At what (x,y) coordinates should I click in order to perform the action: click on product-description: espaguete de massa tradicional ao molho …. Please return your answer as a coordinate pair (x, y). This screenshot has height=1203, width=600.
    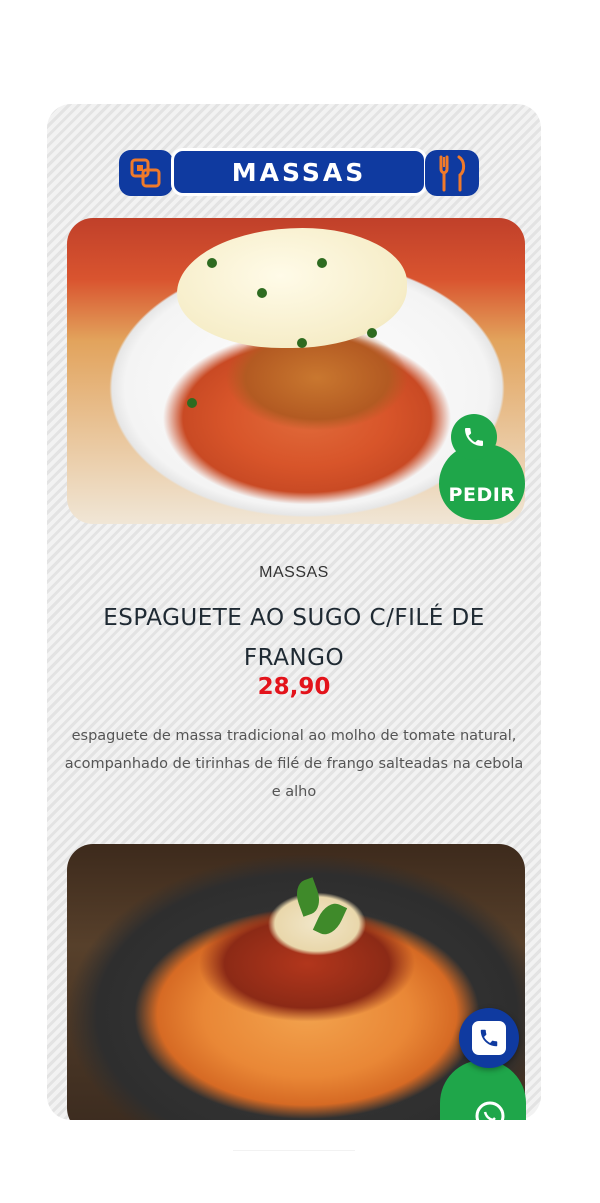
    Looking at the image, I should click on (294, 764).